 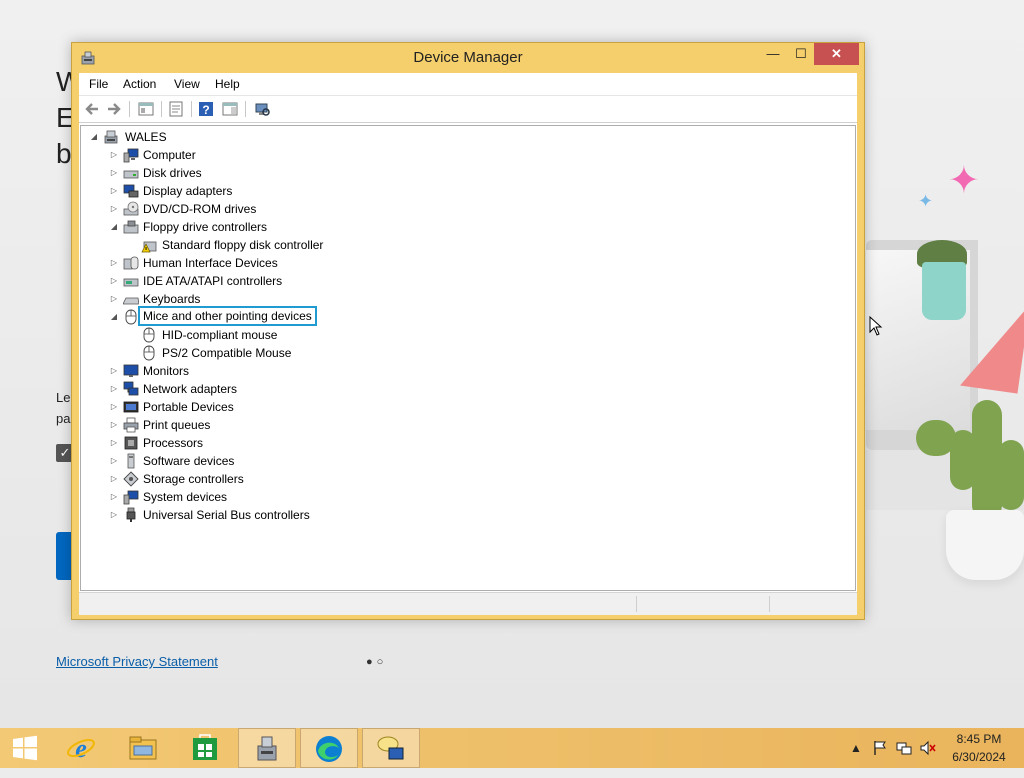 I want to click on minimize-button: —, so click(x=773, y=54).